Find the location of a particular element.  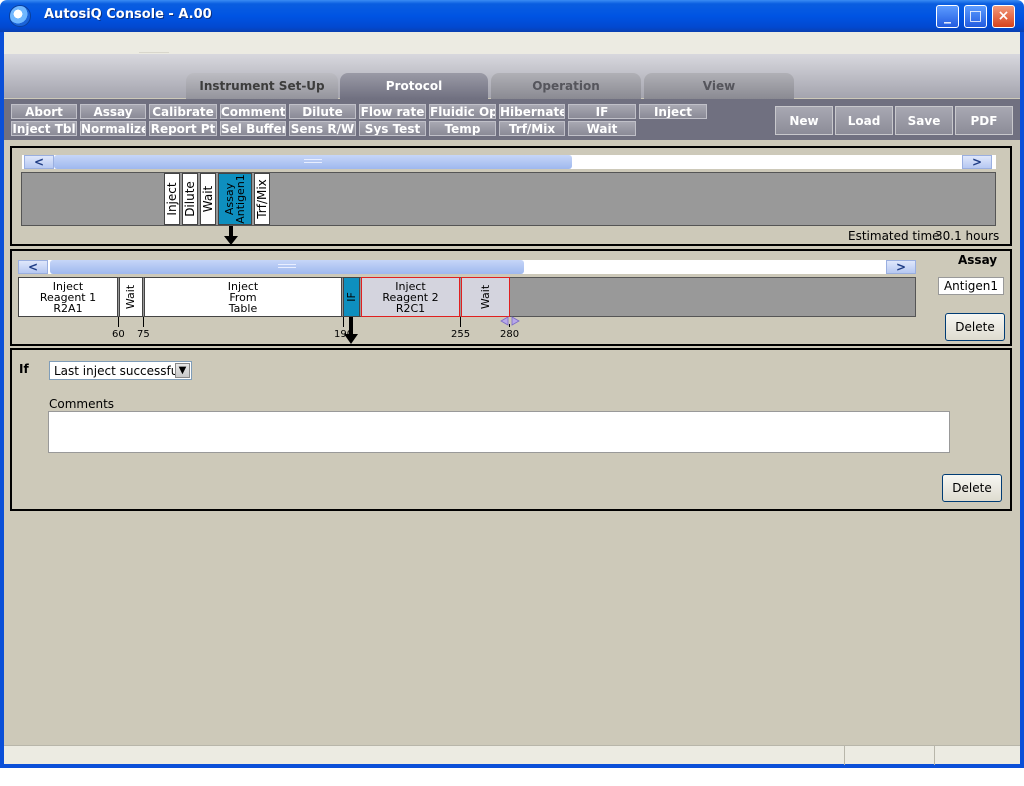

comments-label: Comments is located at coordinates (82, 404).